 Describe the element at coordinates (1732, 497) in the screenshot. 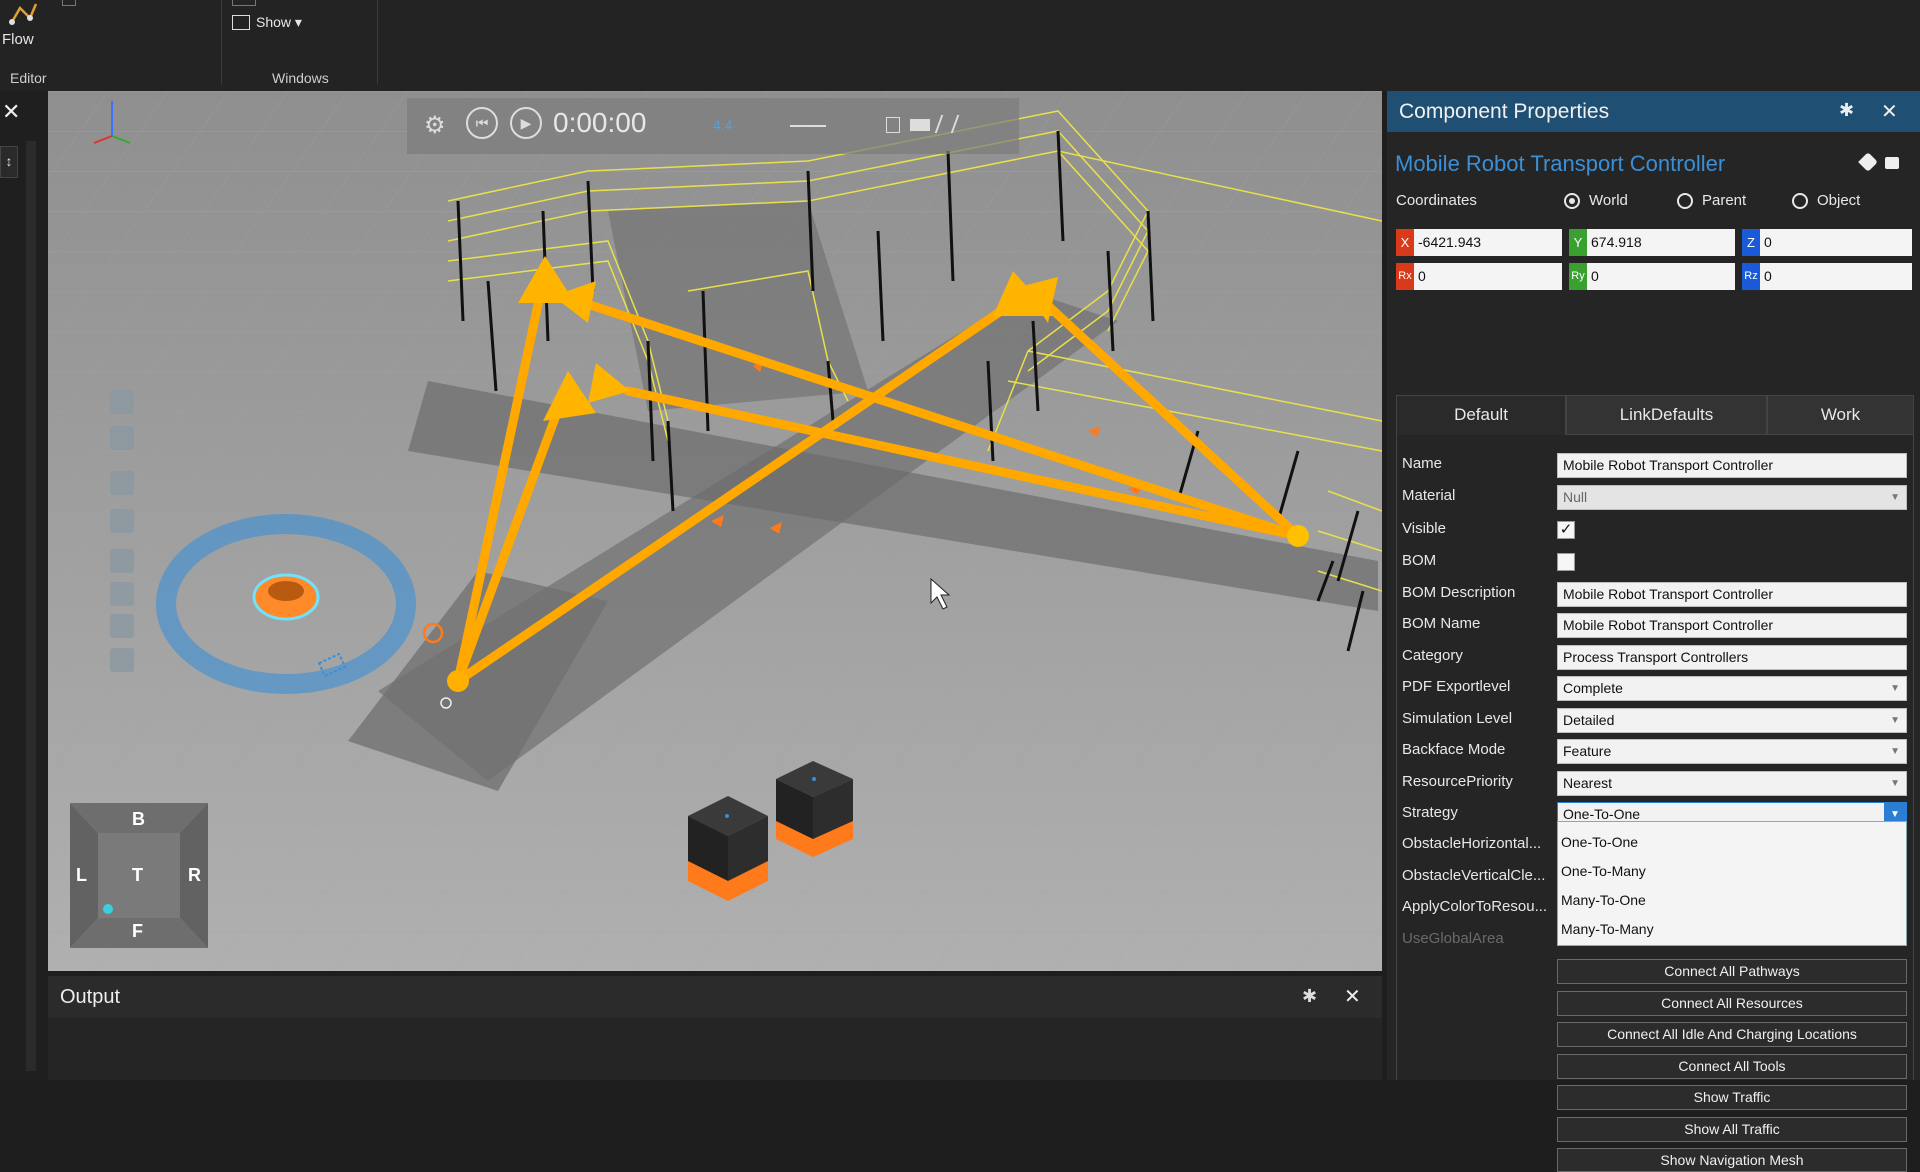

I see `material-select: Null ▼` at that location.